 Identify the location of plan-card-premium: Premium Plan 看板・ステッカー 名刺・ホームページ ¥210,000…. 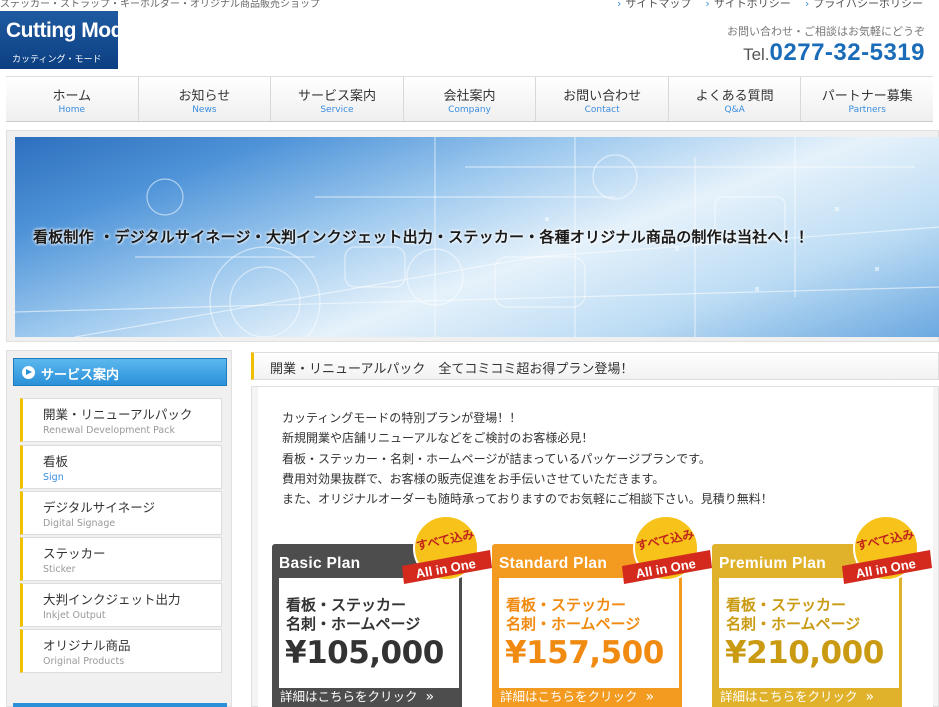
(822, 611).